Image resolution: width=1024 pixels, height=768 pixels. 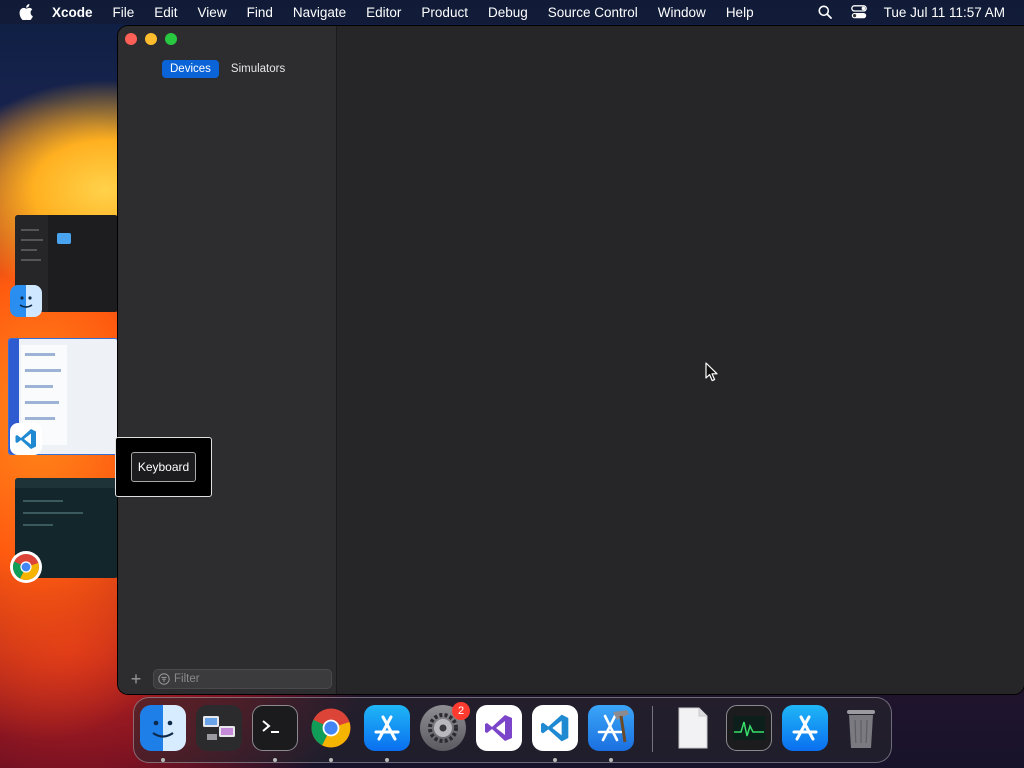 What do you see at coordinates (682, 12) in the screenshot?
I see `menu-window: Window` at bounding box center [682, 12].